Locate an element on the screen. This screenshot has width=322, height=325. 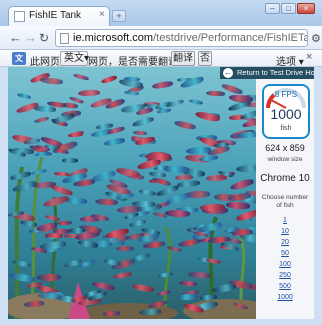
maximize-button: □ is located at coordinates (288, 8).